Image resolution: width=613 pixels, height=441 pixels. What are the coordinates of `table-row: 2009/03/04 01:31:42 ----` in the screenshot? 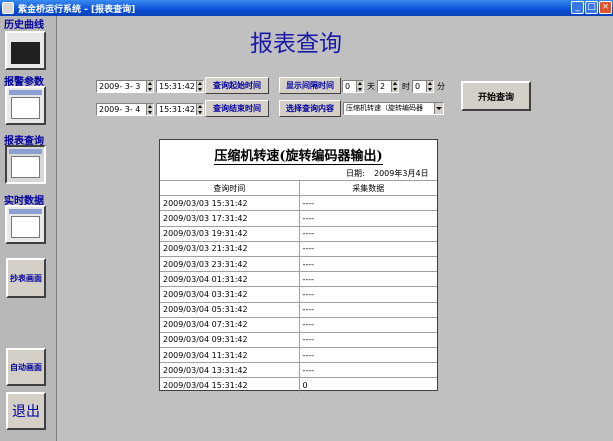 It's located at (298, 279).